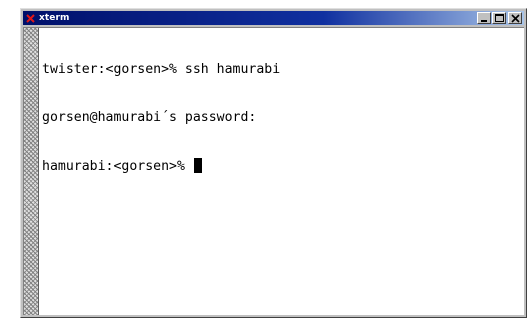 The image size is (529, 321). Describe the element at coordinates (281, 166) in the screenshot. I see `terminal-line: hamurabi:<gorsen>%` at that location.